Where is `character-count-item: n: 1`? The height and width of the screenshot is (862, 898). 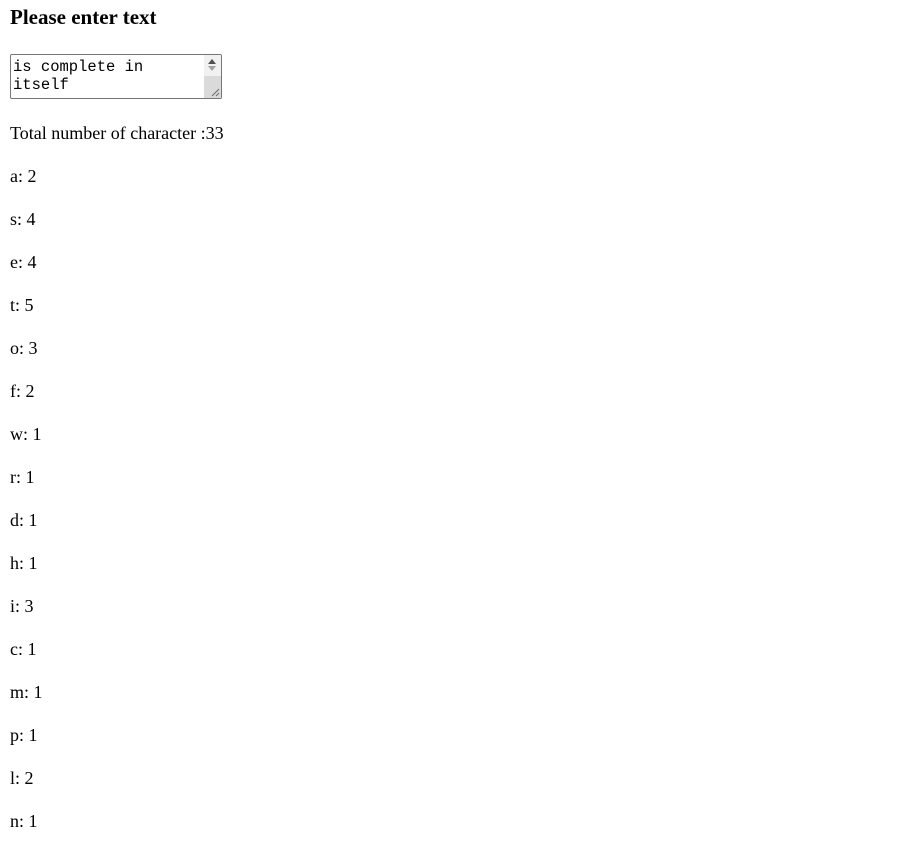
character-count-item: n: 1 is located at coordinates (24, 821).